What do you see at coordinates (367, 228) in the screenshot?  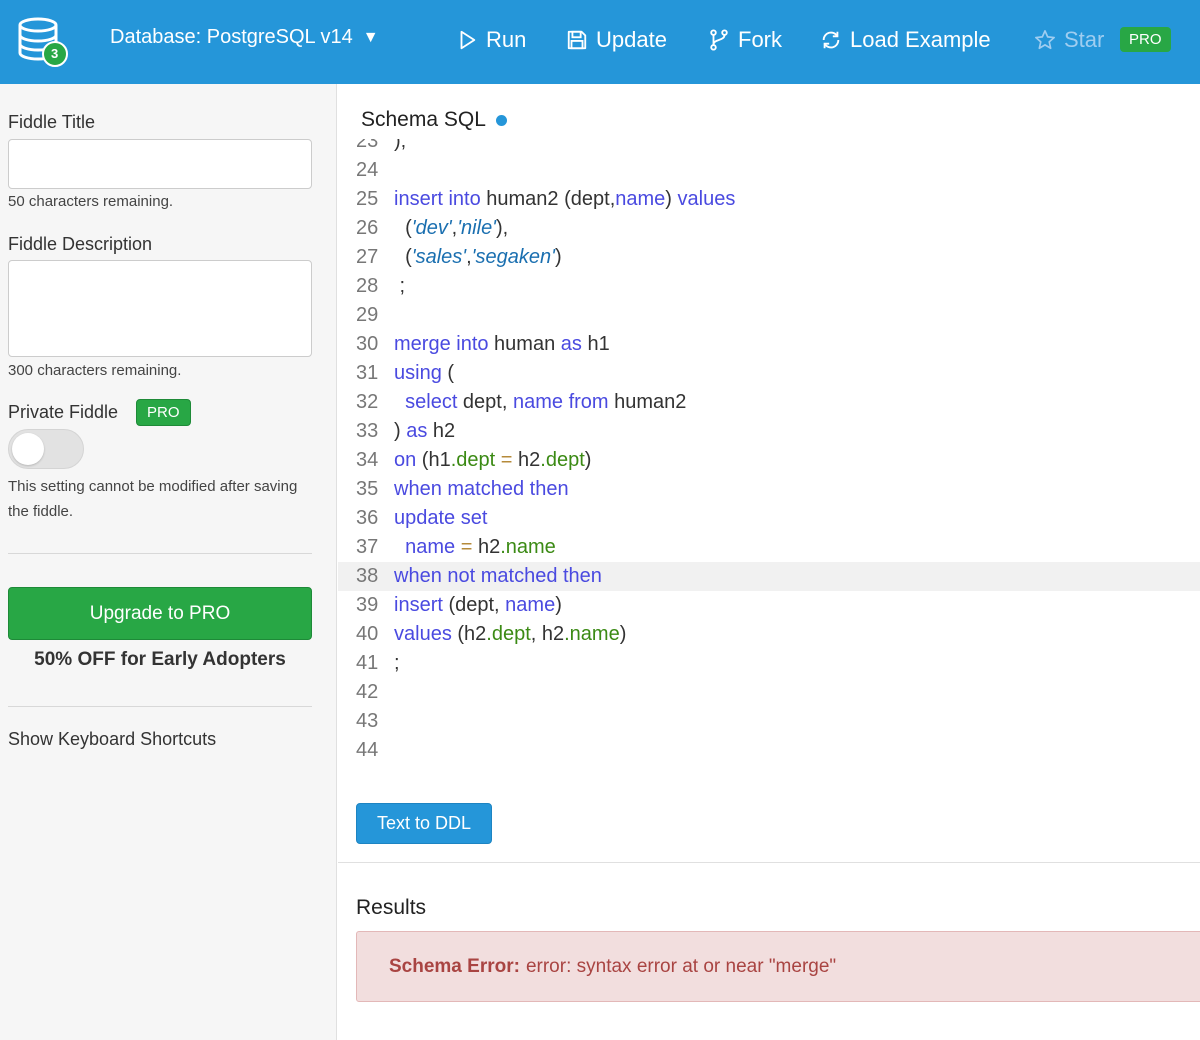 I see `line-number: 26` at bounding box center [367, 228].